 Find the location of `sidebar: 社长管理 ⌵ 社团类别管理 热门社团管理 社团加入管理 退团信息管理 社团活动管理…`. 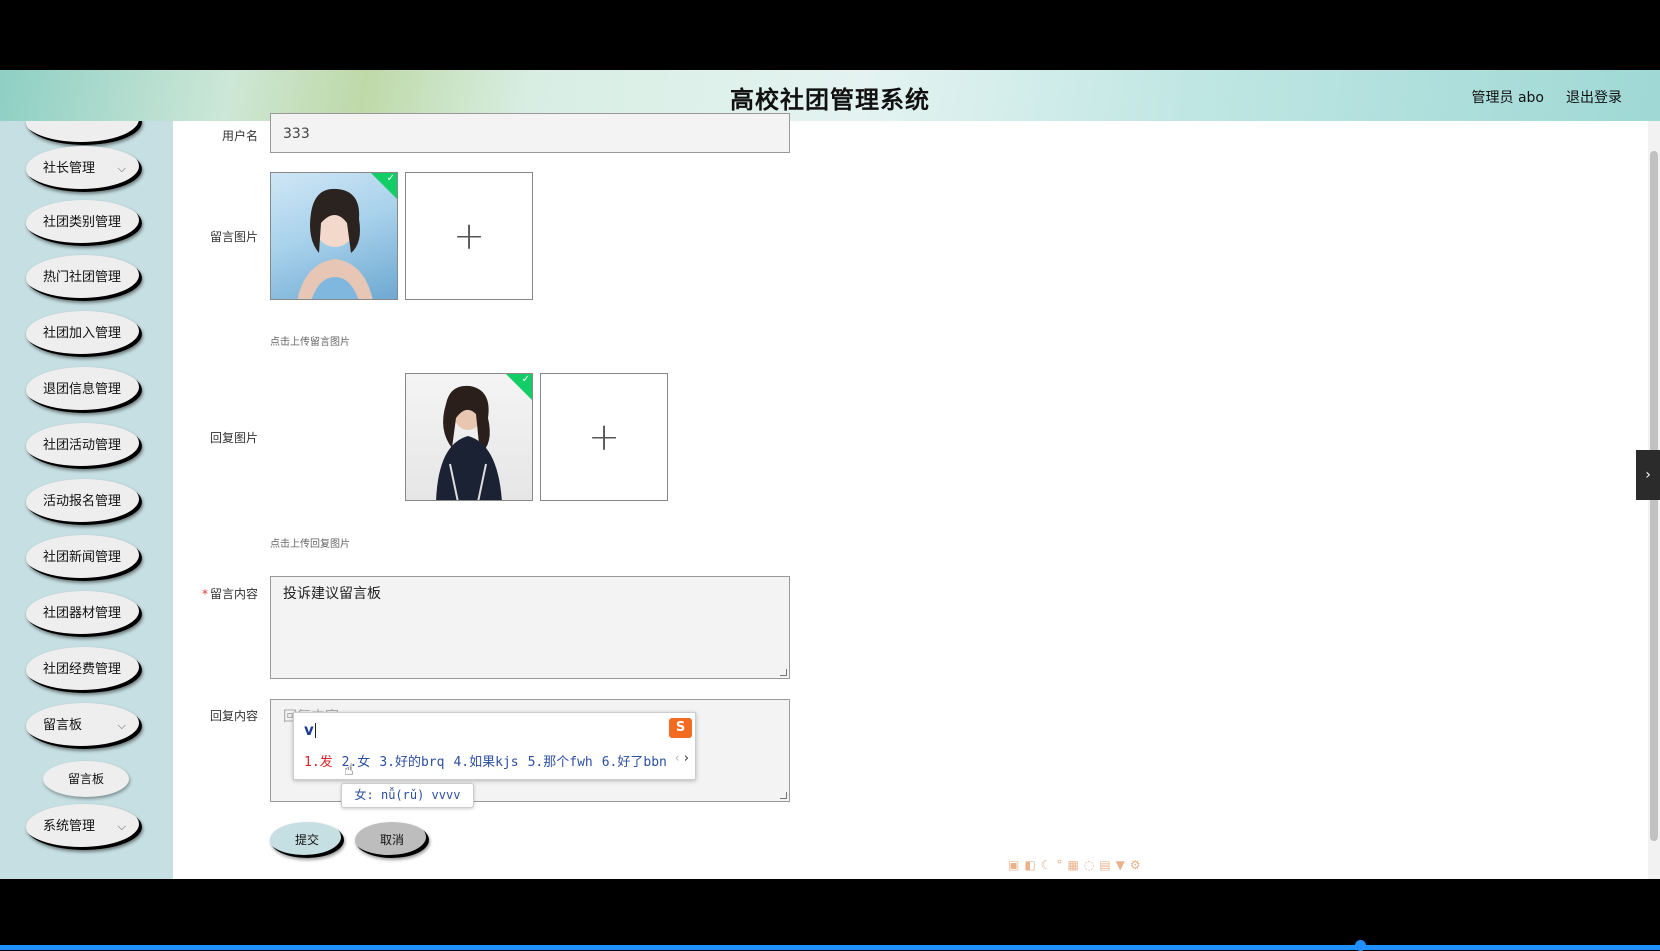

sidebar: 社长管理 ⌵ 社团类别管理 热门社团管理 社团加入管理 退团信息管理 社团活动管理… is located at coordinates (86, 500).